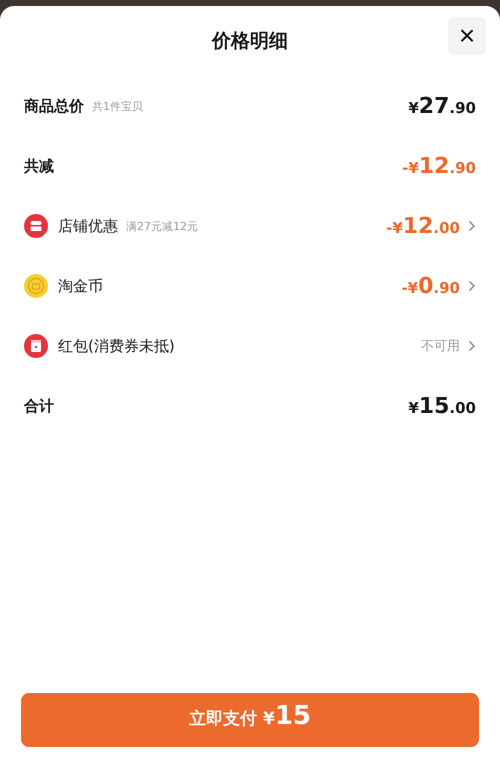 This screenshot has width=500, height=763. I want to click on row-label: 共减, so click(39, 166).